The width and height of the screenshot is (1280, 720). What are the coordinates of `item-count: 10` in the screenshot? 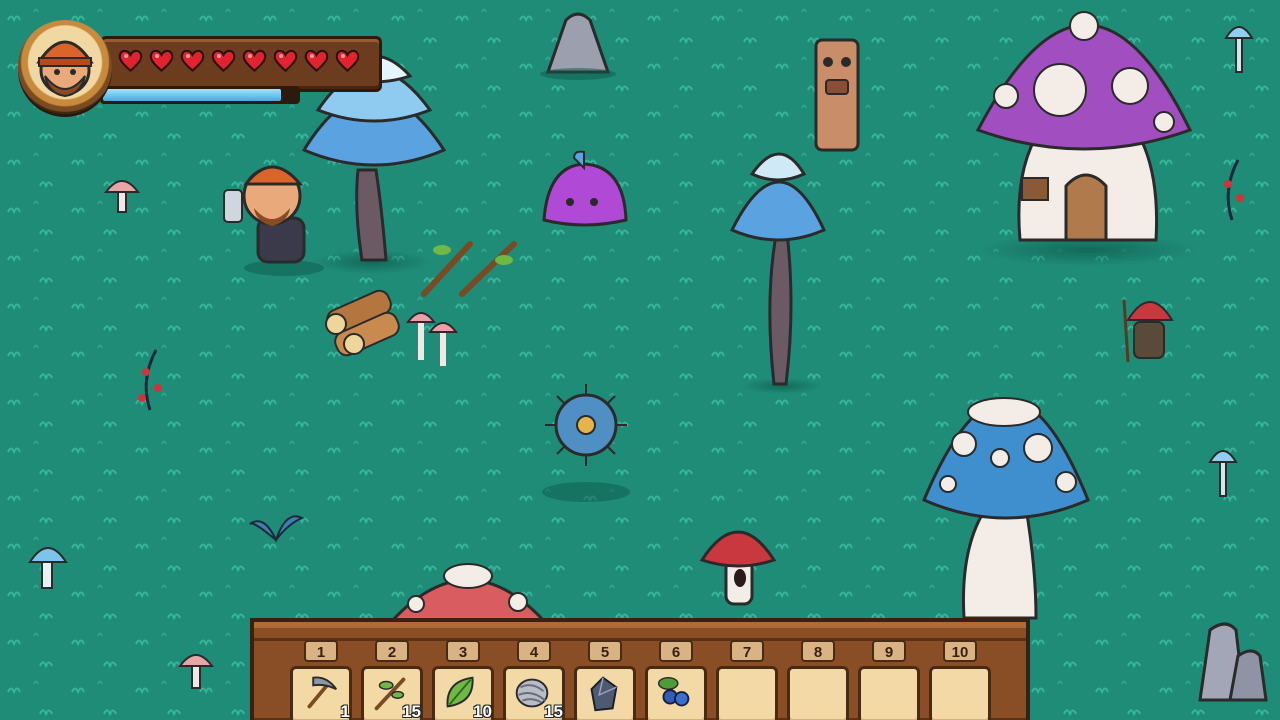 It's located at (482, 711).